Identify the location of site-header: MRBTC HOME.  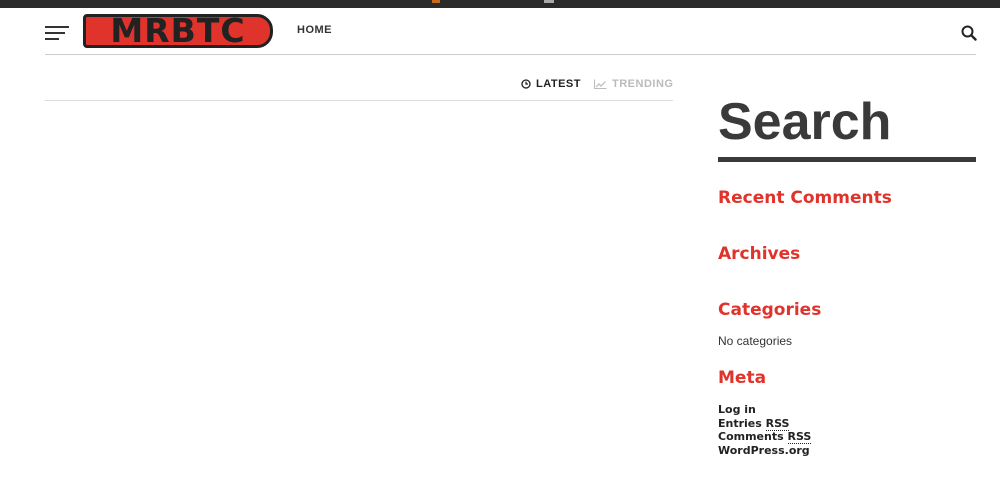
(511, 31).